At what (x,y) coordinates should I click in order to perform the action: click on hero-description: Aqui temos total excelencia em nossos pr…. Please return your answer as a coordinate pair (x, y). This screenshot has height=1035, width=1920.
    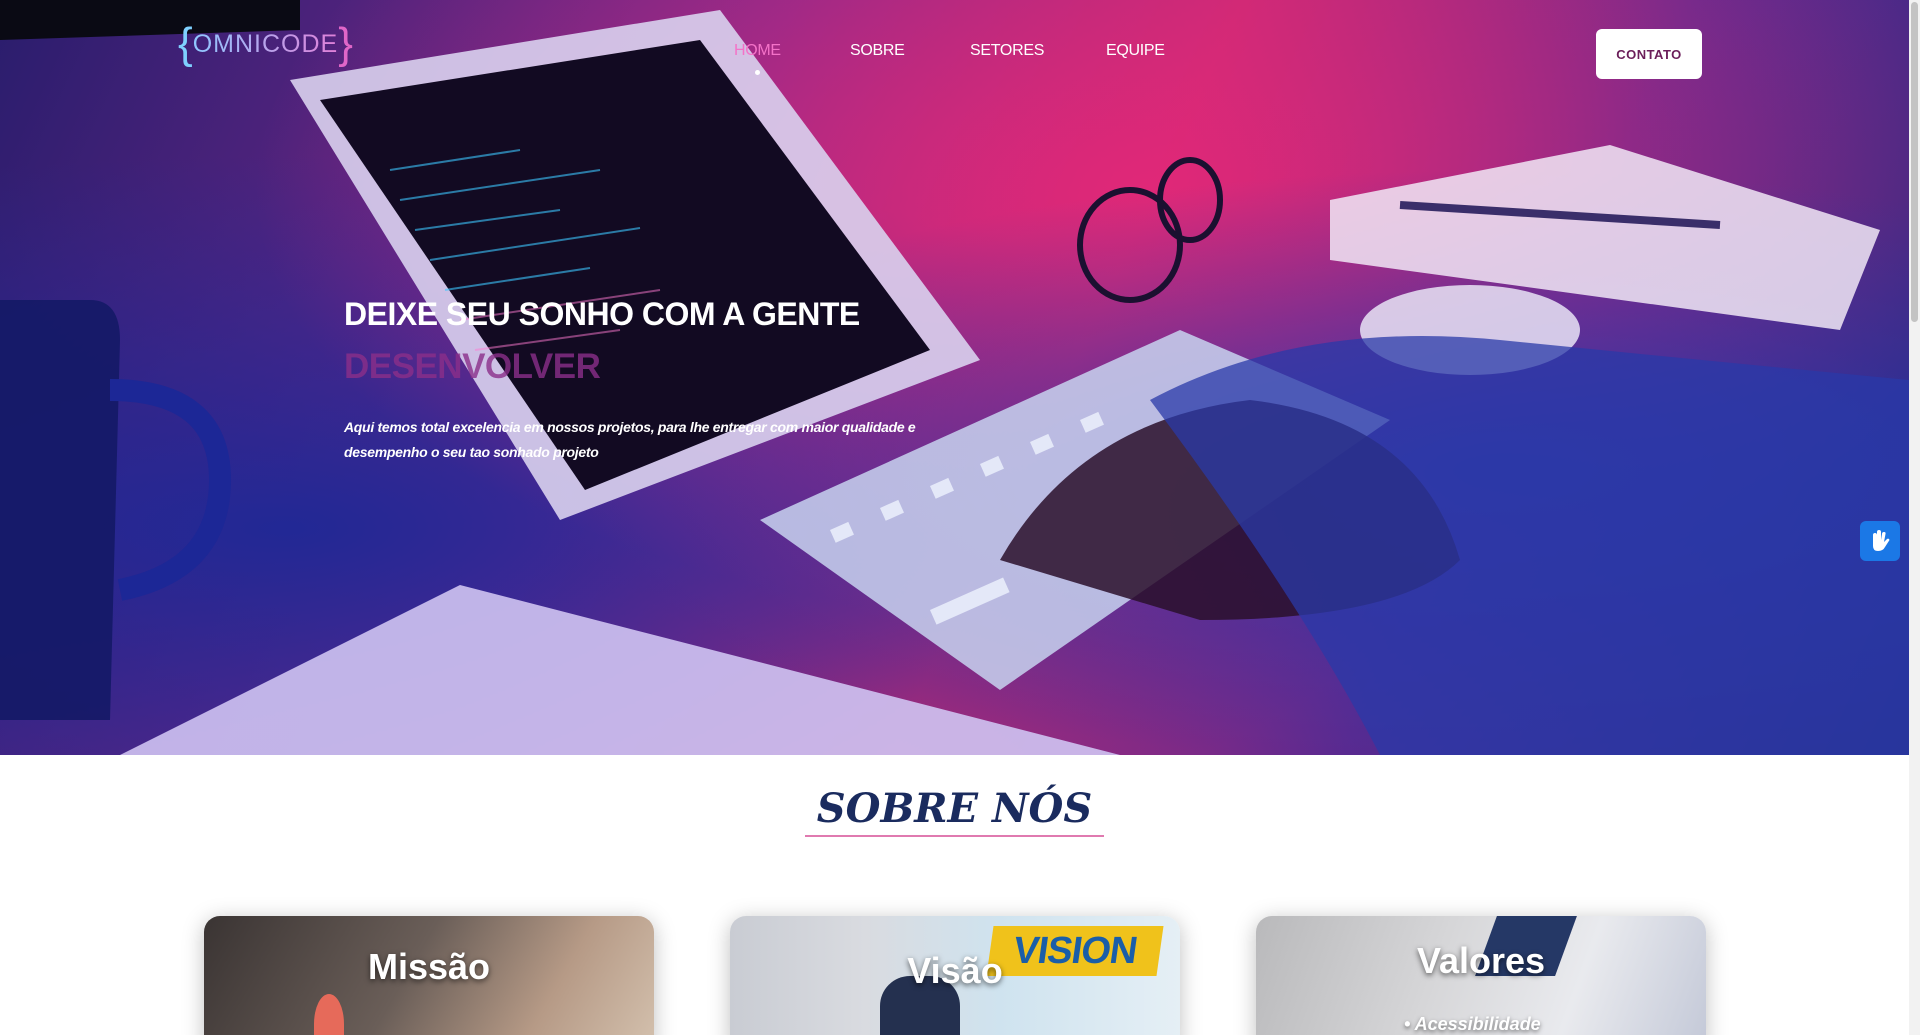
    Looking at the image, I should click on (630, 439).